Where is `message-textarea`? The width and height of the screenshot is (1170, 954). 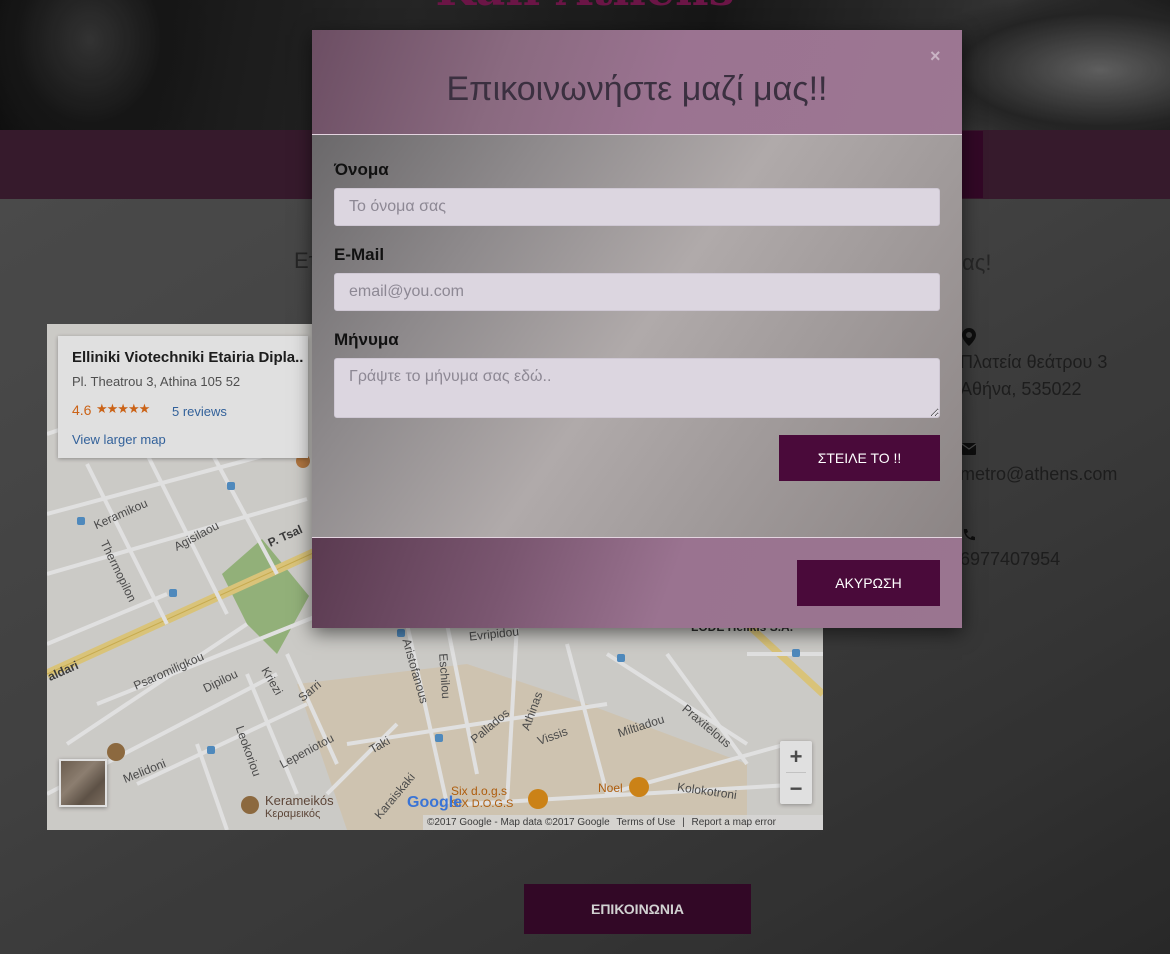
message-textarea is located at coordinates (637, 388).